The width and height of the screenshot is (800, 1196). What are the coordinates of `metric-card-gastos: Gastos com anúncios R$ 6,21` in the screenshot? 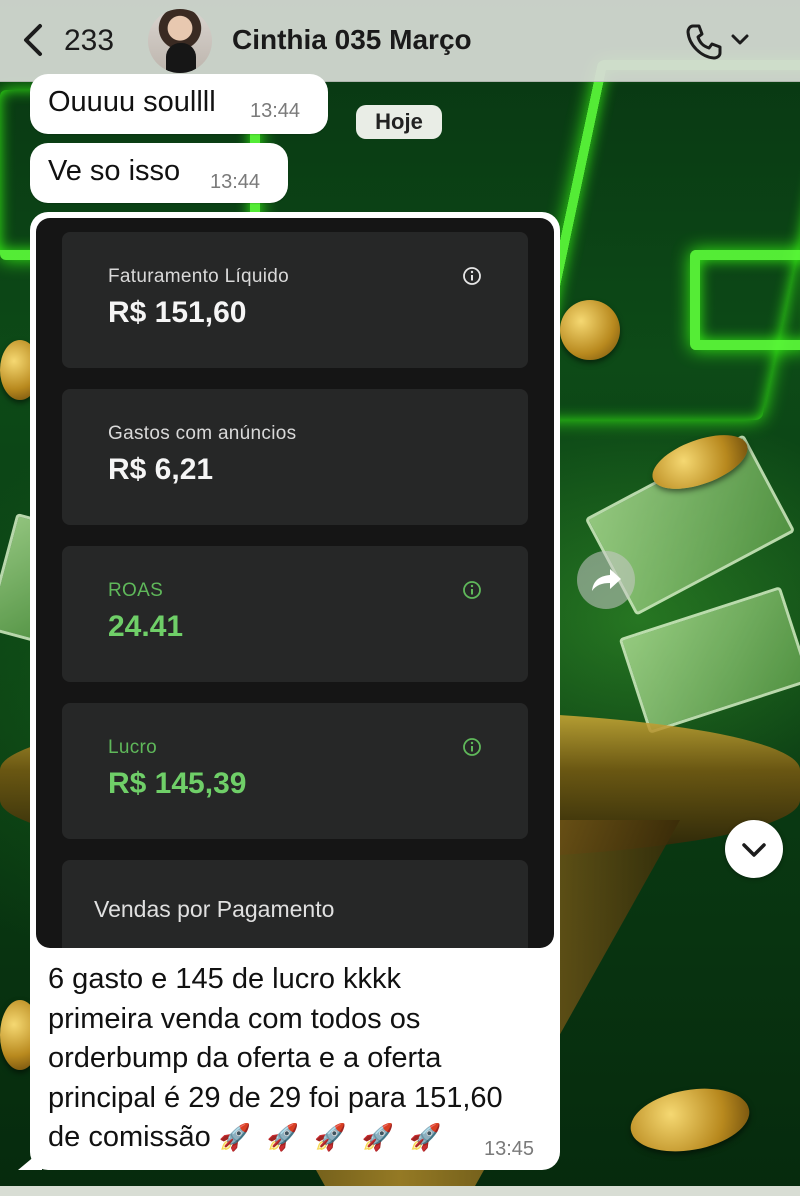 It's located at (295, 457).